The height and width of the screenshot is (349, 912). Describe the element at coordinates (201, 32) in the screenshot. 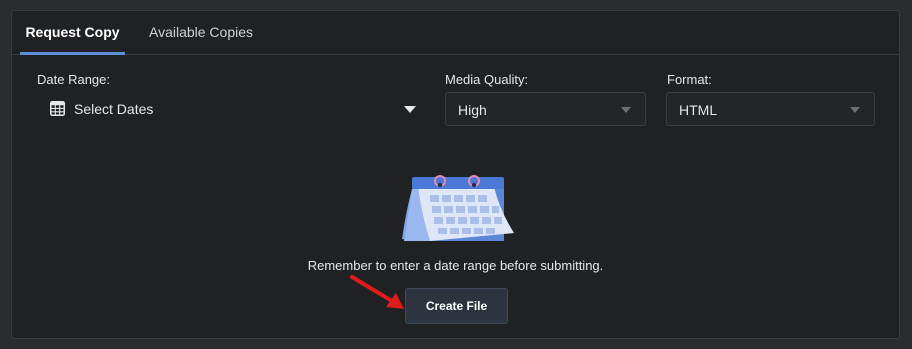

I see `tab-available-copies: Available Copies` at that location.